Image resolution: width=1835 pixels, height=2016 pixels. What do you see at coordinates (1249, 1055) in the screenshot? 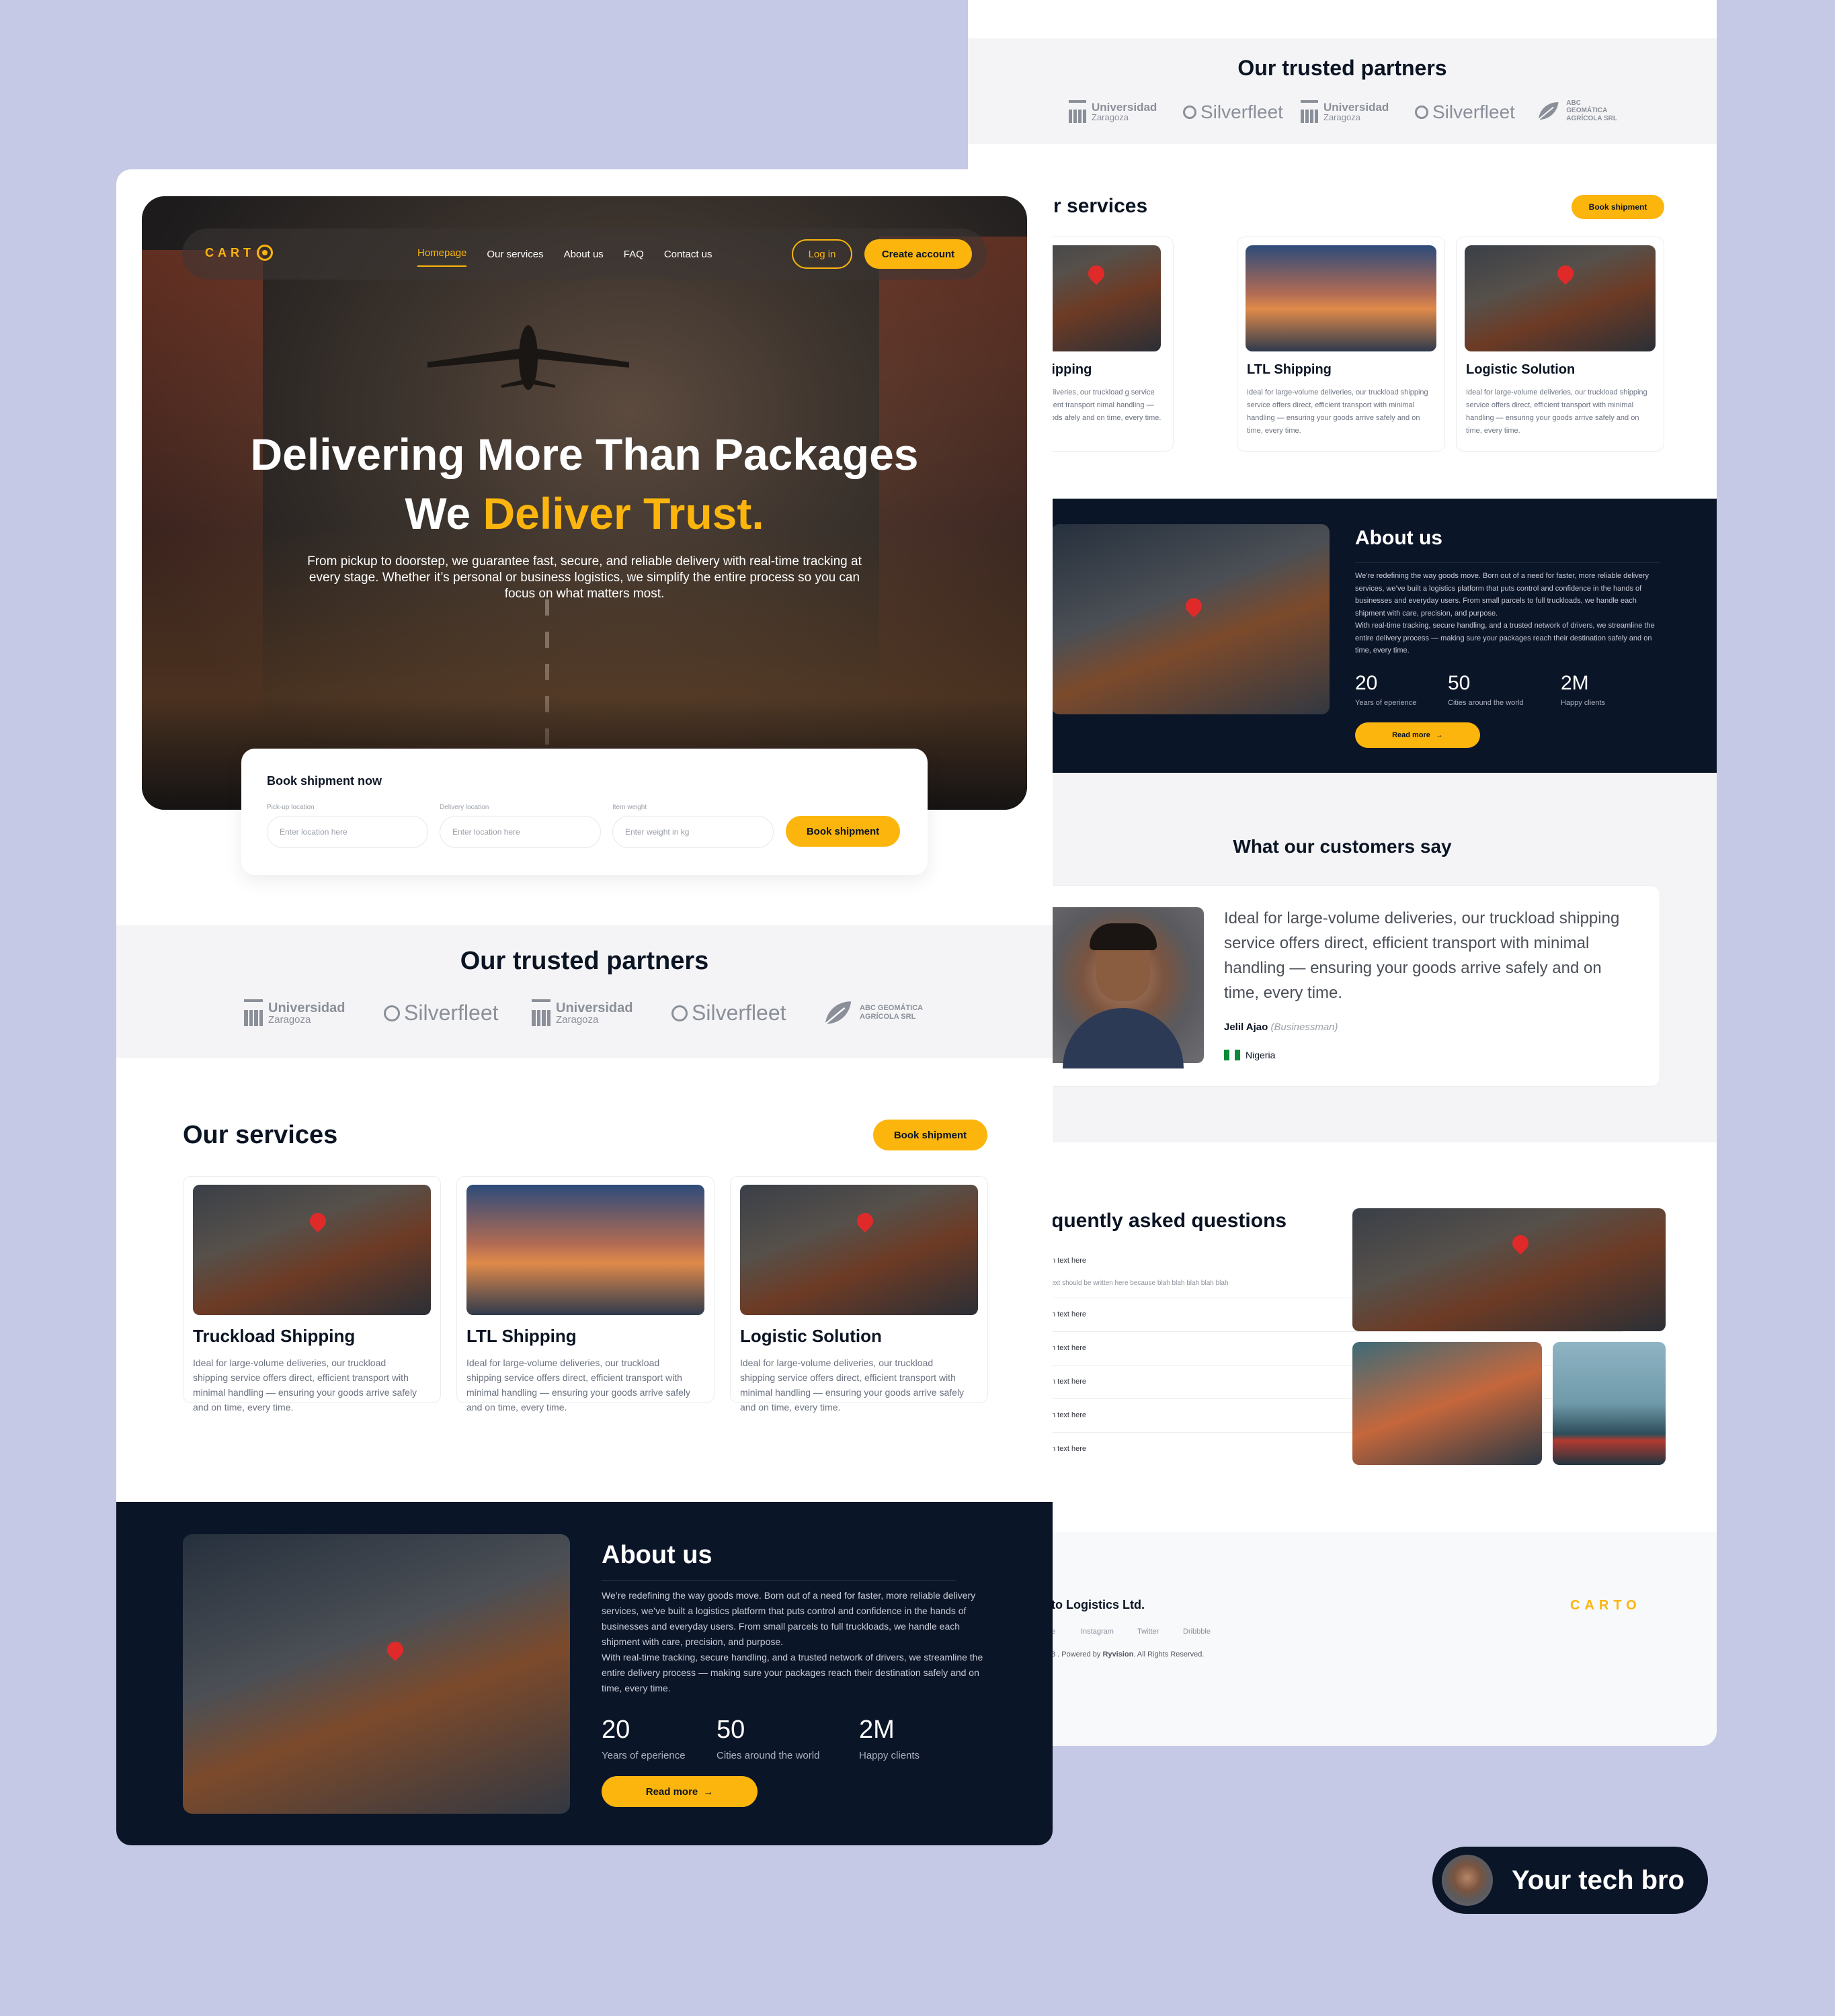
I see `customer-country: Nigeria` at bounding box center [1249, 1055].